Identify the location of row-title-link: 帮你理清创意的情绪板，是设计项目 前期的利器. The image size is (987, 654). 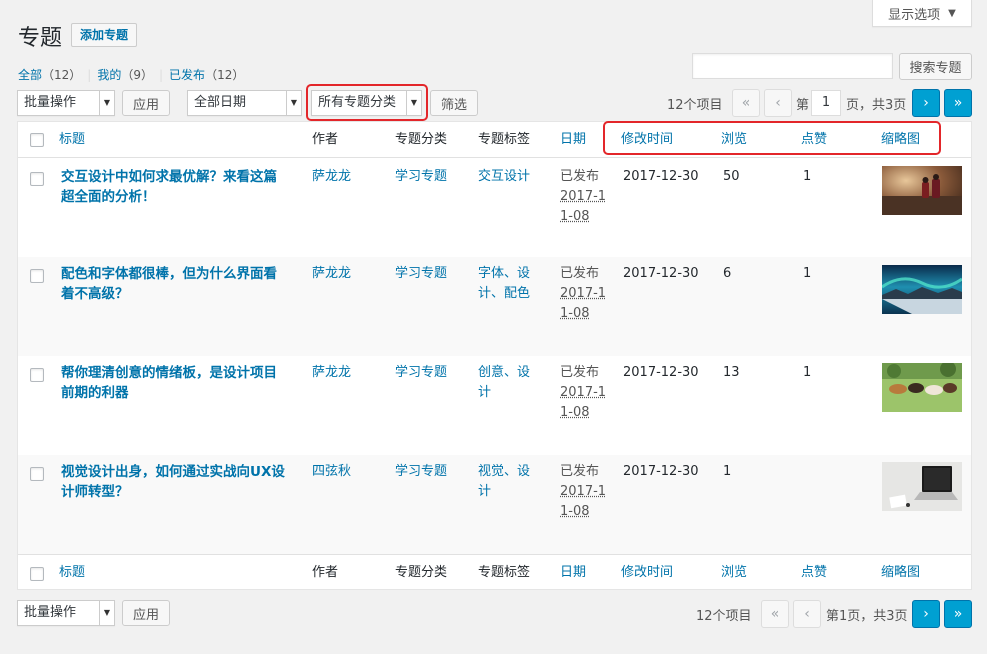
(179, 383).